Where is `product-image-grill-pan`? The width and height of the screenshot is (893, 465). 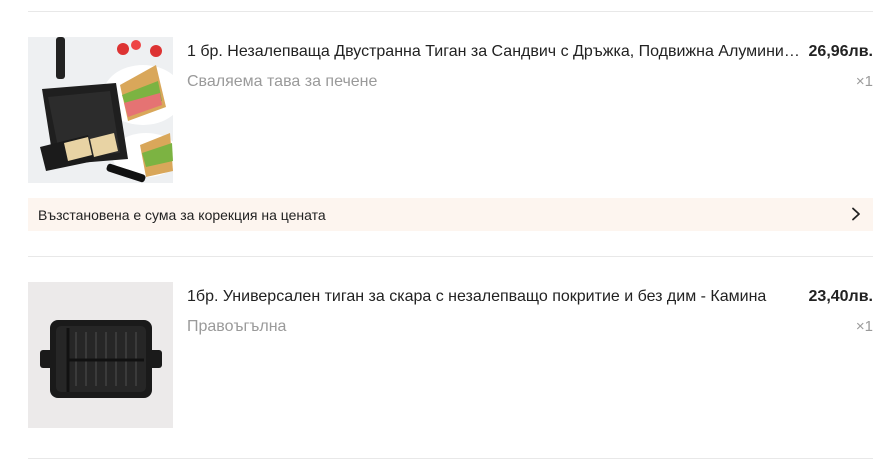
product-image-grill-pan is located at coordinates (100, 355).